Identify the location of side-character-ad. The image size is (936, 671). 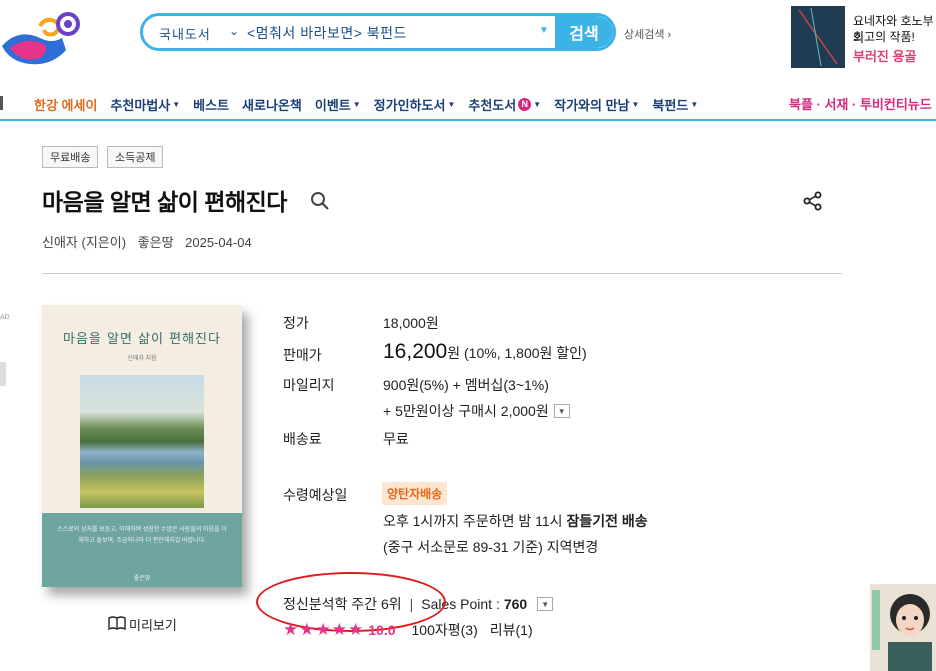
(903, 627).